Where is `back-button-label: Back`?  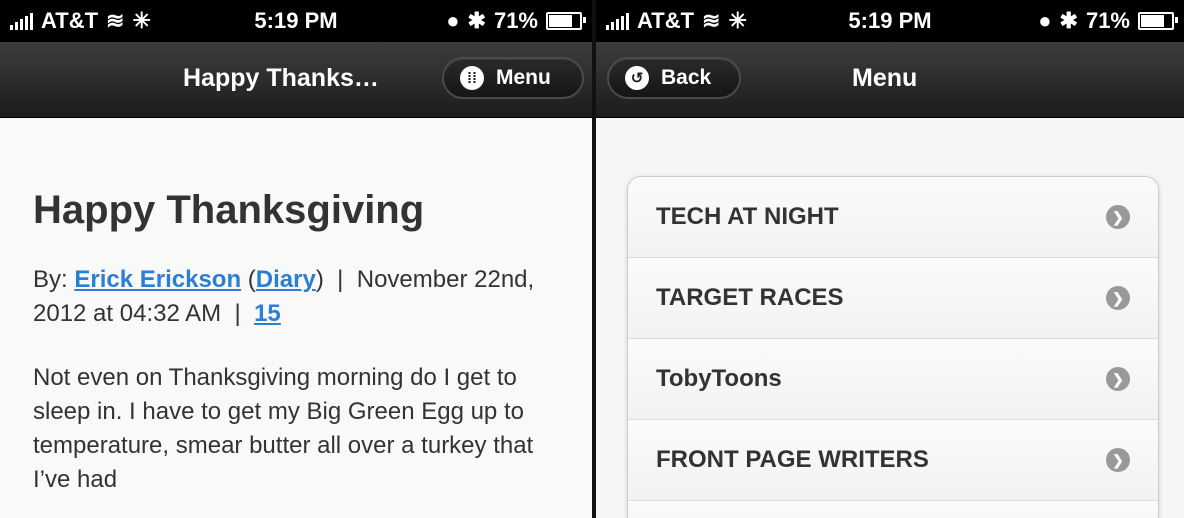
back-button-label: Back is located at coordinates (686, 77).